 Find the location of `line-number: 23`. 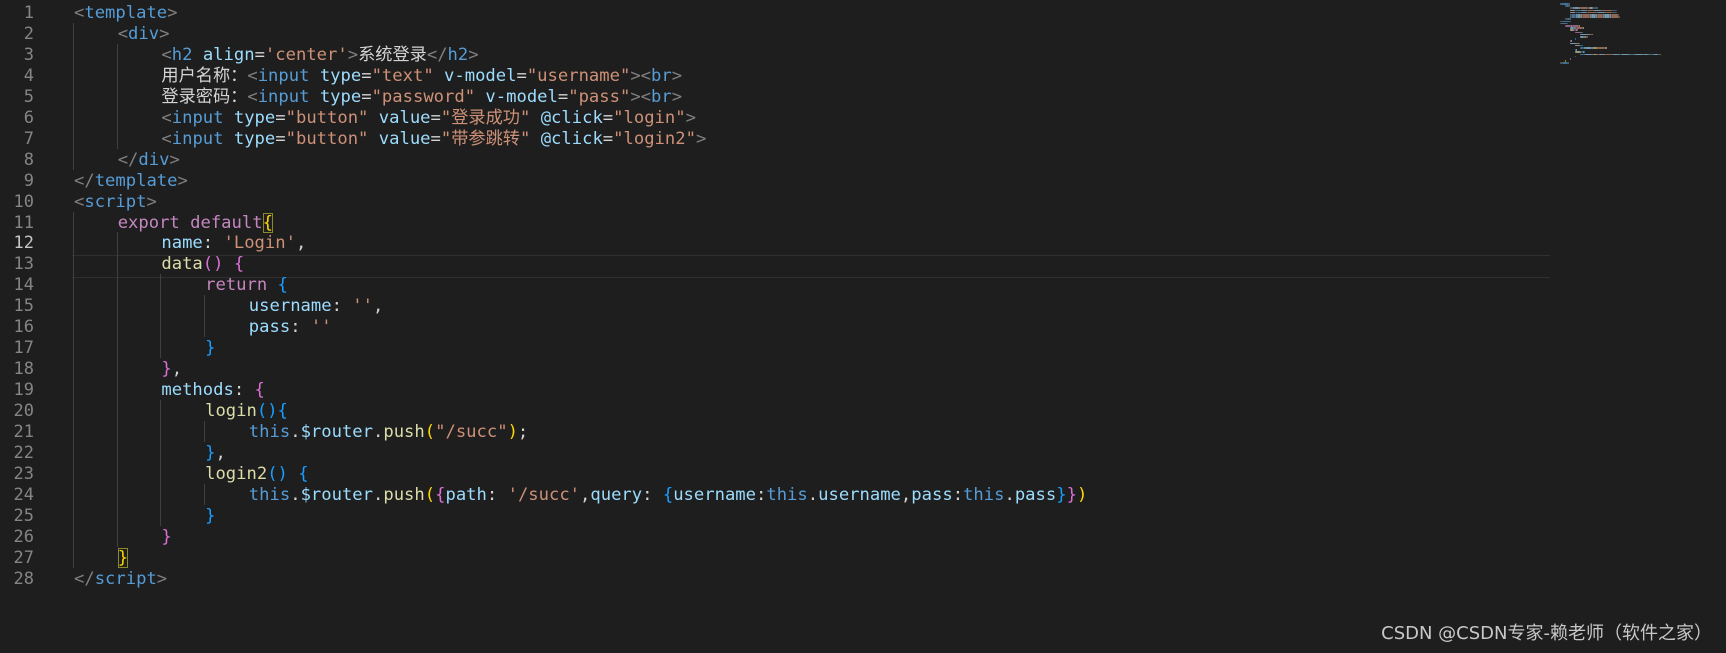

line-number: 23 is located at coordinates (23, 473).